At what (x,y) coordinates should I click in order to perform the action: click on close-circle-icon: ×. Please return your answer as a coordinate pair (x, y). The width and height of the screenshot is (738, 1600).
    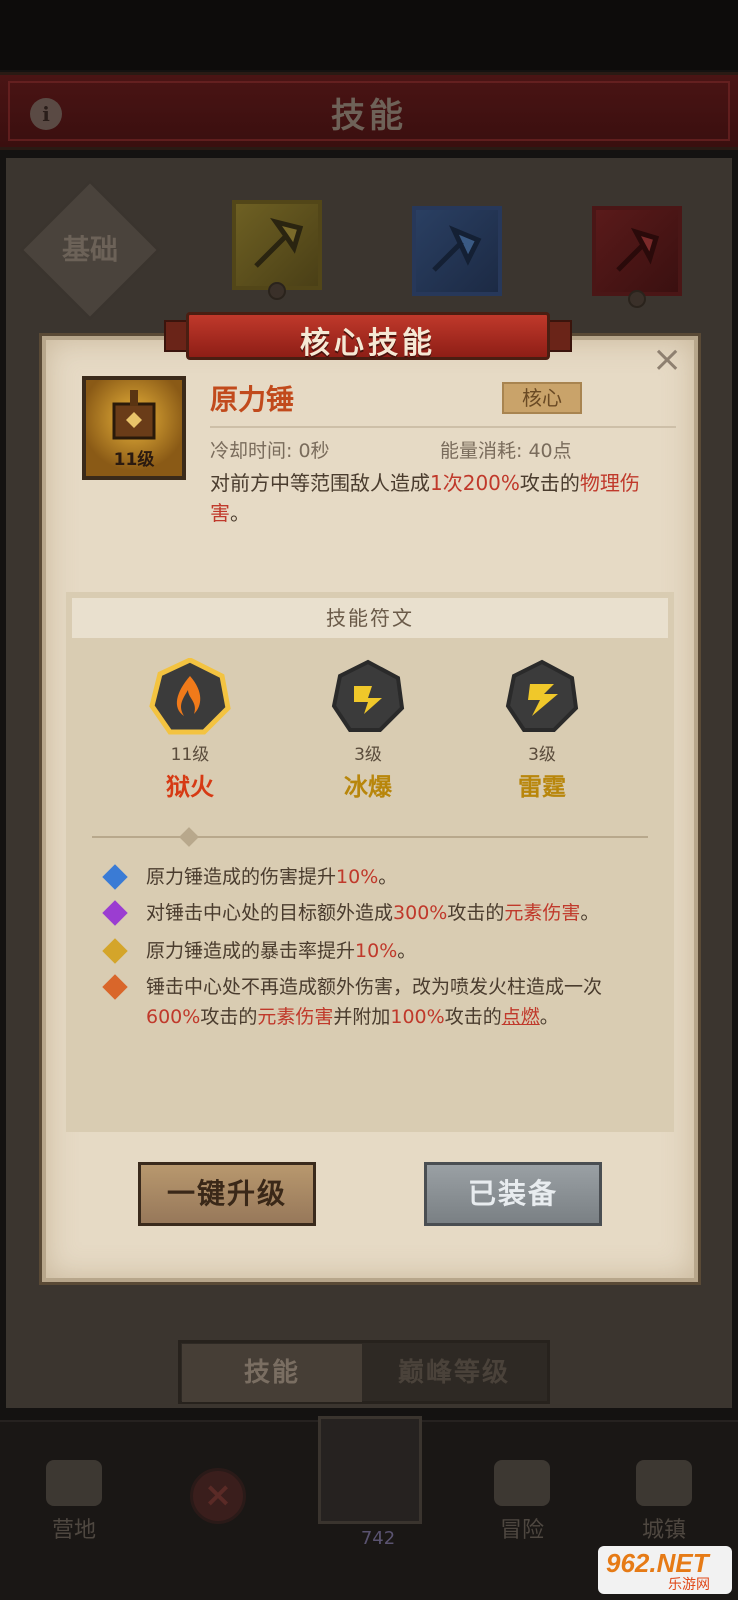
    Looking at the image, I should click on (218, 1496).